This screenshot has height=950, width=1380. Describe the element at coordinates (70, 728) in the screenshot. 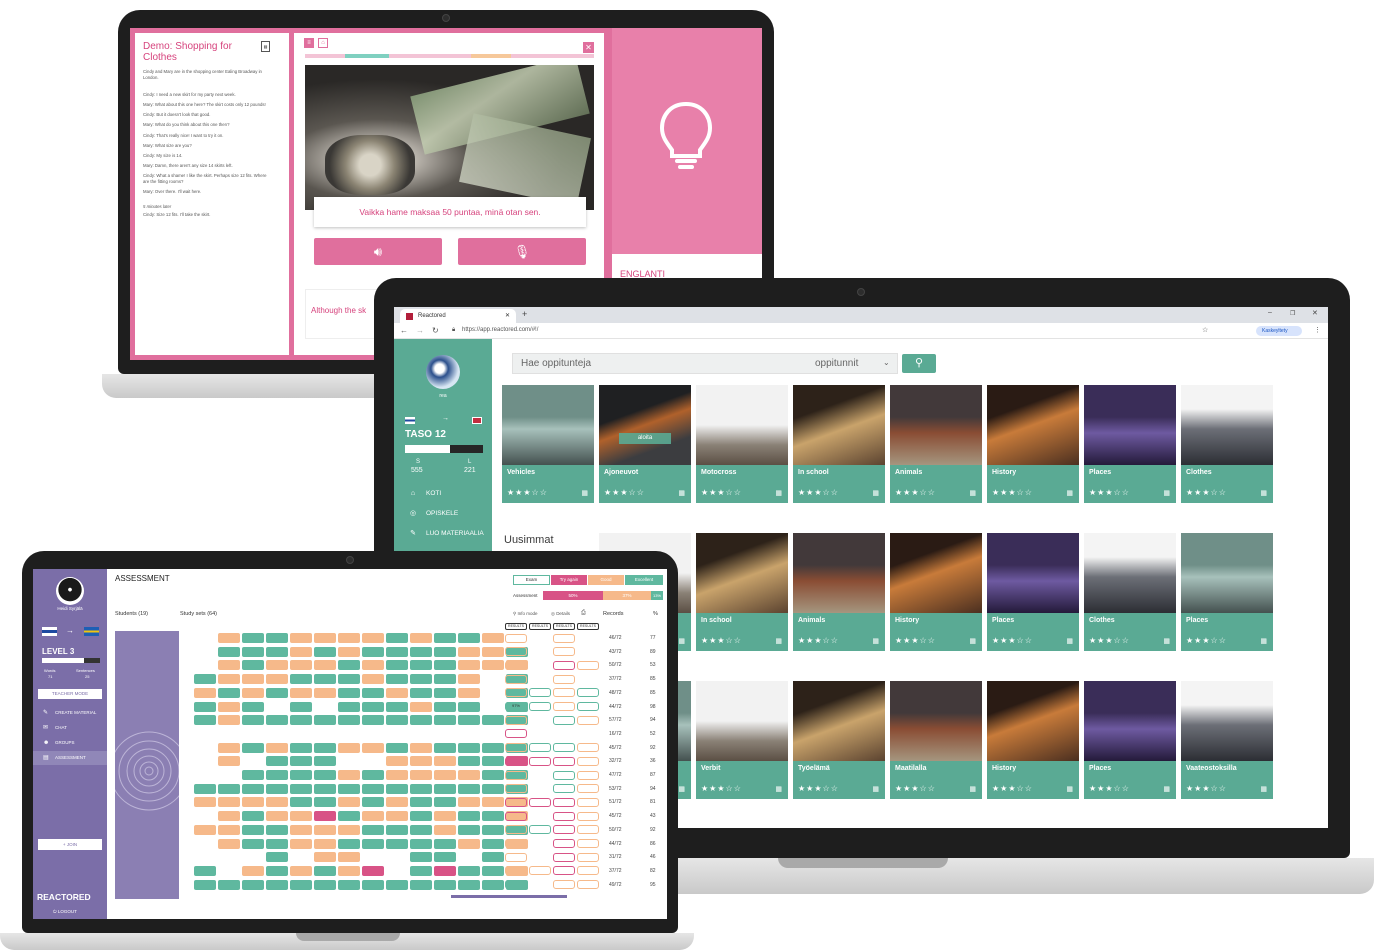

I see `sidebar-item-chat: ✉ CHAT` at that location.